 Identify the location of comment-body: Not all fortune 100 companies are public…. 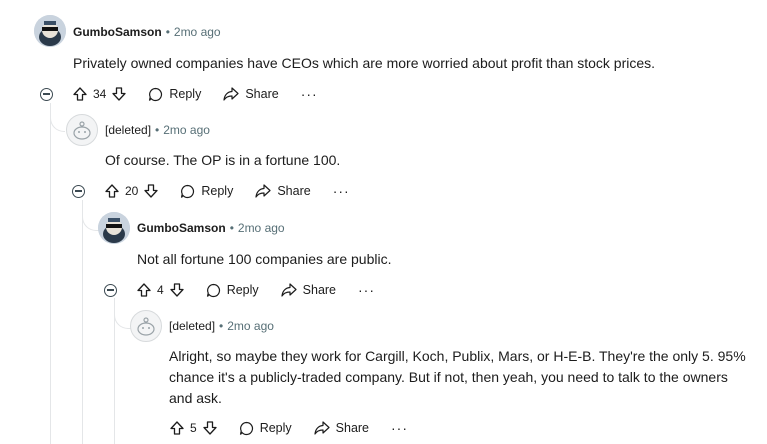
(264, 259).